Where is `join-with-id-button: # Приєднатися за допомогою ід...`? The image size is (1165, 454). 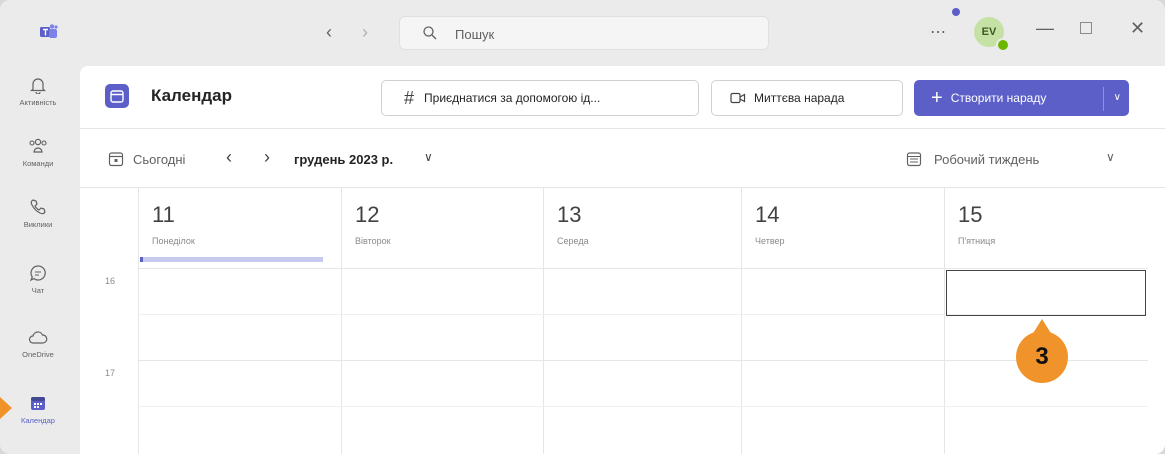
join-with-id-button: # Приєднатися за допомогою ід... is located at coordinates (540, 98).